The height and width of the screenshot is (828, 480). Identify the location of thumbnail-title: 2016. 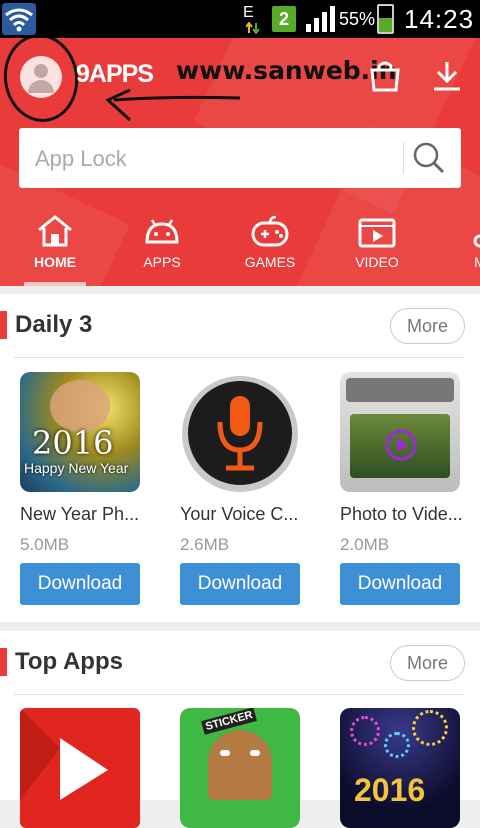
(73, 443).